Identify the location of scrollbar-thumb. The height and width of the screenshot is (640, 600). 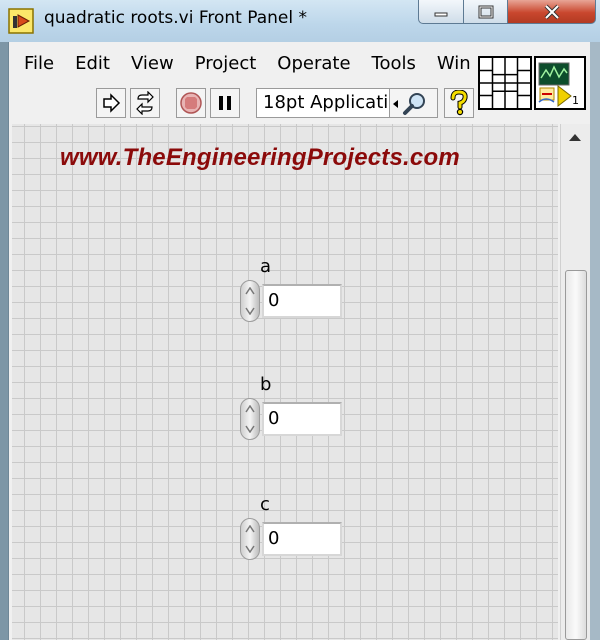
(576, 455).